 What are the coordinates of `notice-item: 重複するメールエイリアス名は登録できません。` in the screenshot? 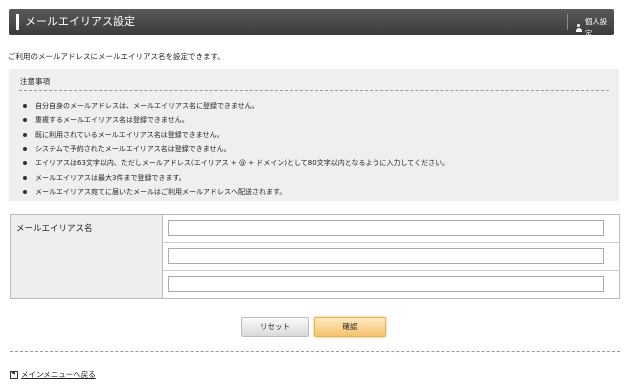 It's located at (236, 120).